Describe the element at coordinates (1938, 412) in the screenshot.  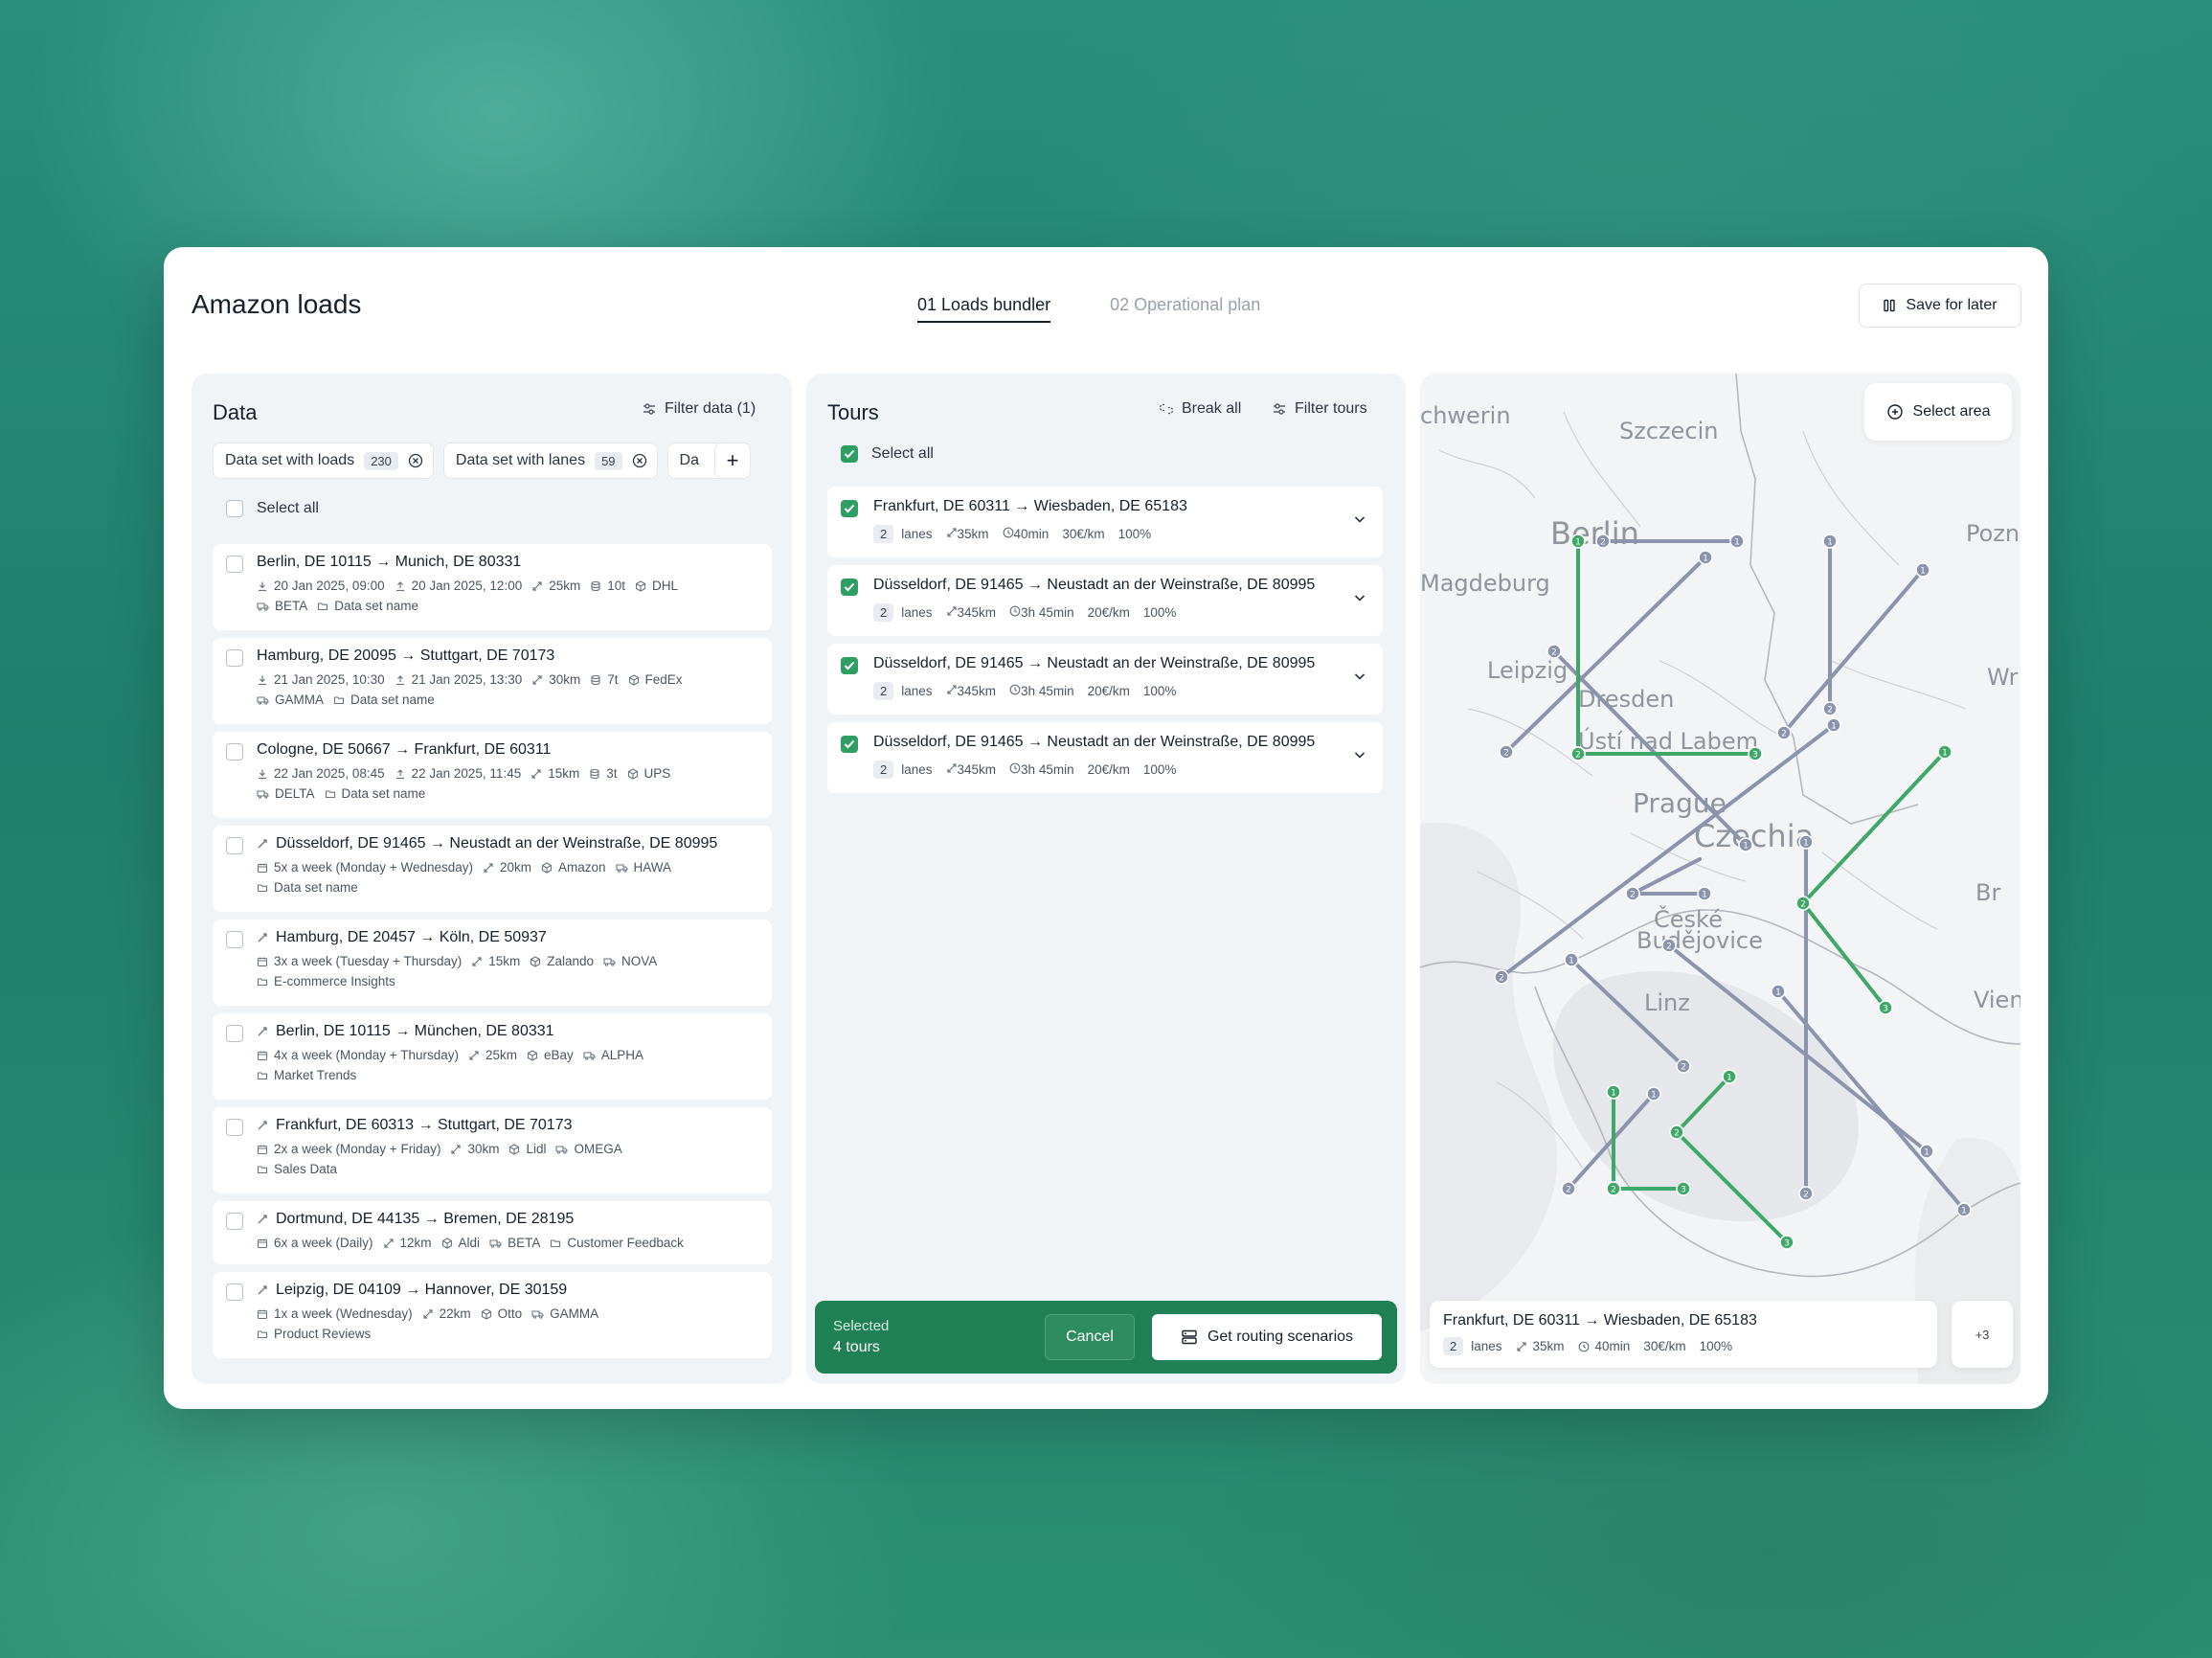
I see `select-area-button: Select area` at that location.